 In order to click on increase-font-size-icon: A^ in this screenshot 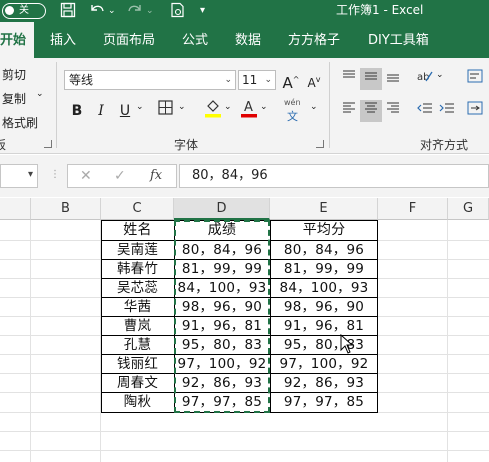, I will do `click(291, 80)`.